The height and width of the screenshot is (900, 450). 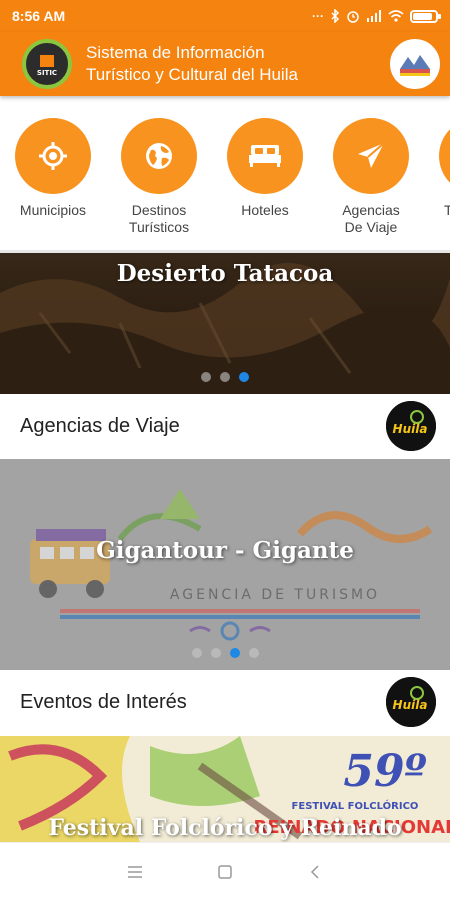 What do you see at coordinates (371, 156) in the screenshot?
I see `paper-plane-icon` at bounding box center [371, 156].